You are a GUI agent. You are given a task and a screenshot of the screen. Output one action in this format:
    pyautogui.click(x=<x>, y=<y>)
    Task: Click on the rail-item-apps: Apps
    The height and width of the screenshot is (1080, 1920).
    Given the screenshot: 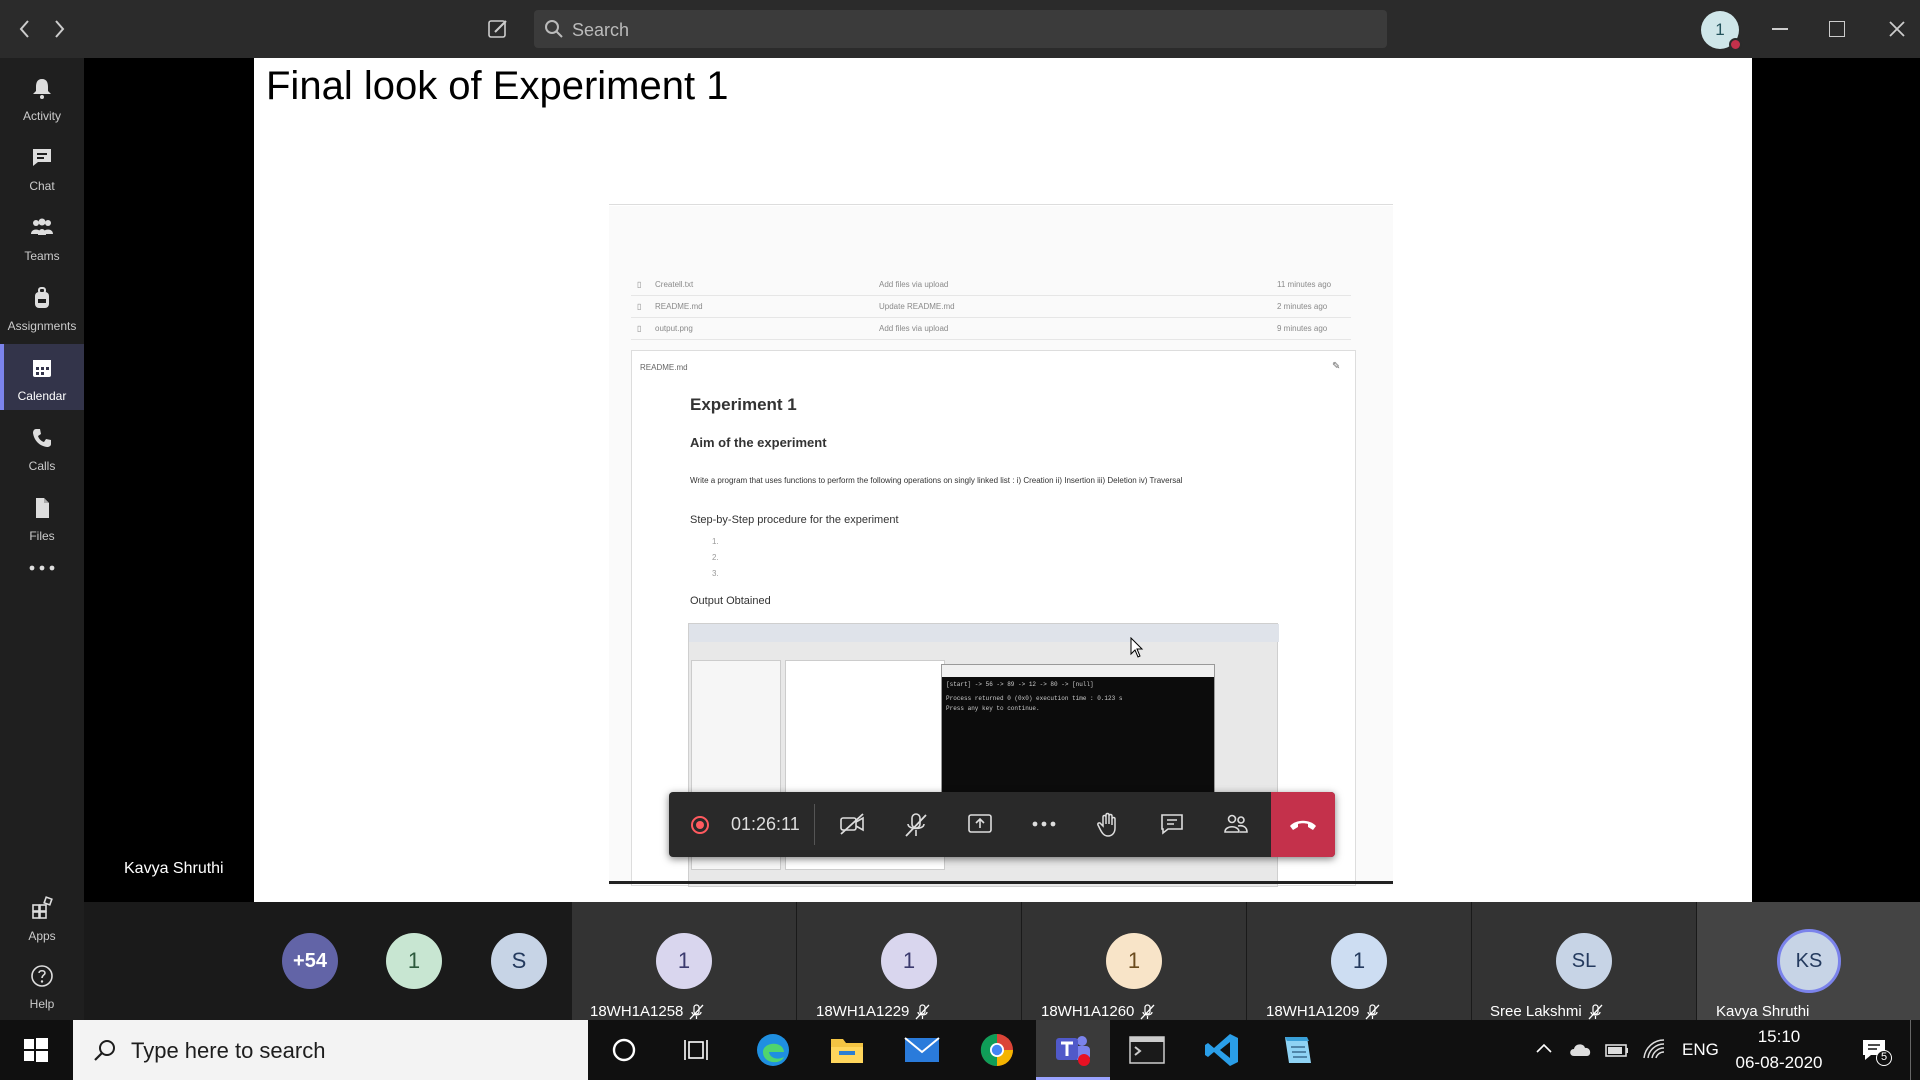 What is the action you would take?
    pyautogui.click(x=42, y=917)
    